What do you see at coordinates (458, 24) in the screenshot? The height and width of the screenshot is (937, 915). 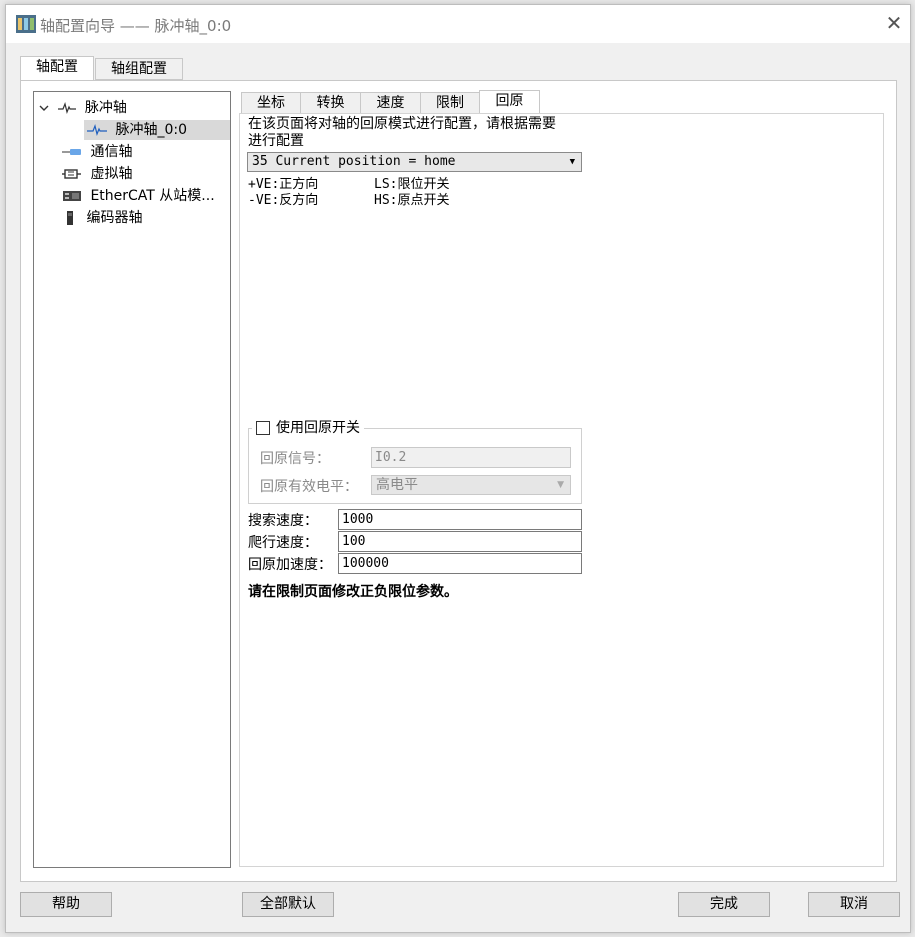 I see `title-bar: 轴配置向导 —— 脉冲轴_0:0 ✕` at bounding box center [458, 24].